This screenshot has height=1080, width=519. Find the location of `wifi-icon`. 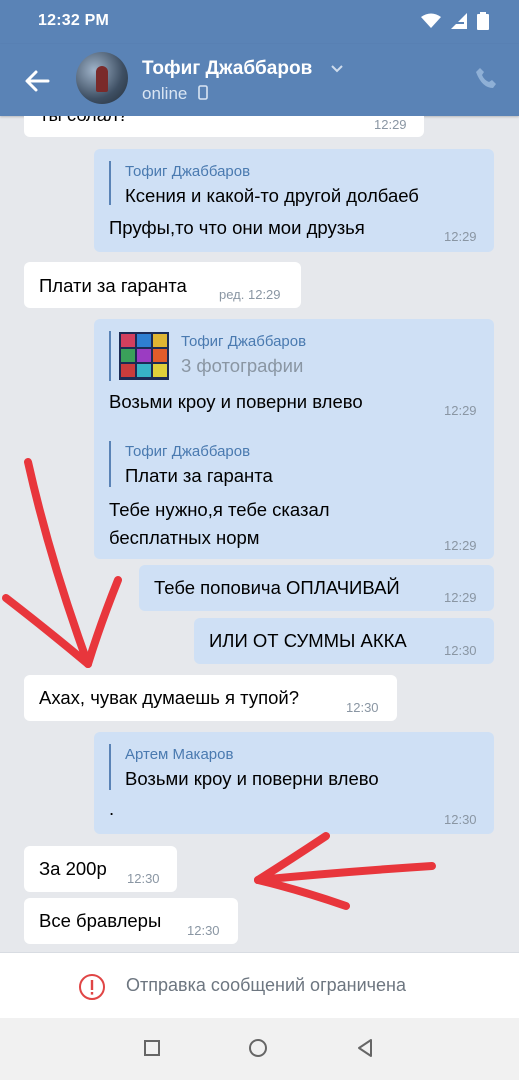

wifi-icon is located at coordinates (431, 20).